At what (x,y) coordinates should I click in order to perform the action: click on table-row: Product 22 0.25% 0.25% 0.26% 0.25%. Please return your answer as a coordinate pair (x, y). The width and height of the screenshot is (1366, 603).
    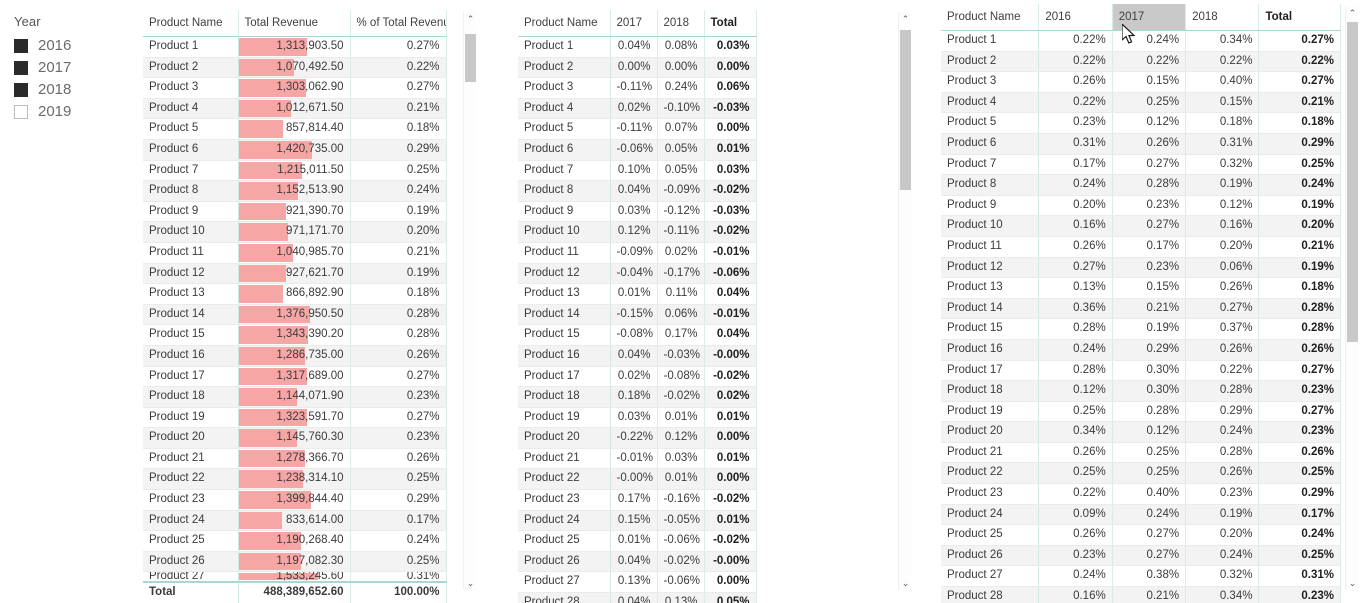
    Looking at the image, I should click on (1141, 473).